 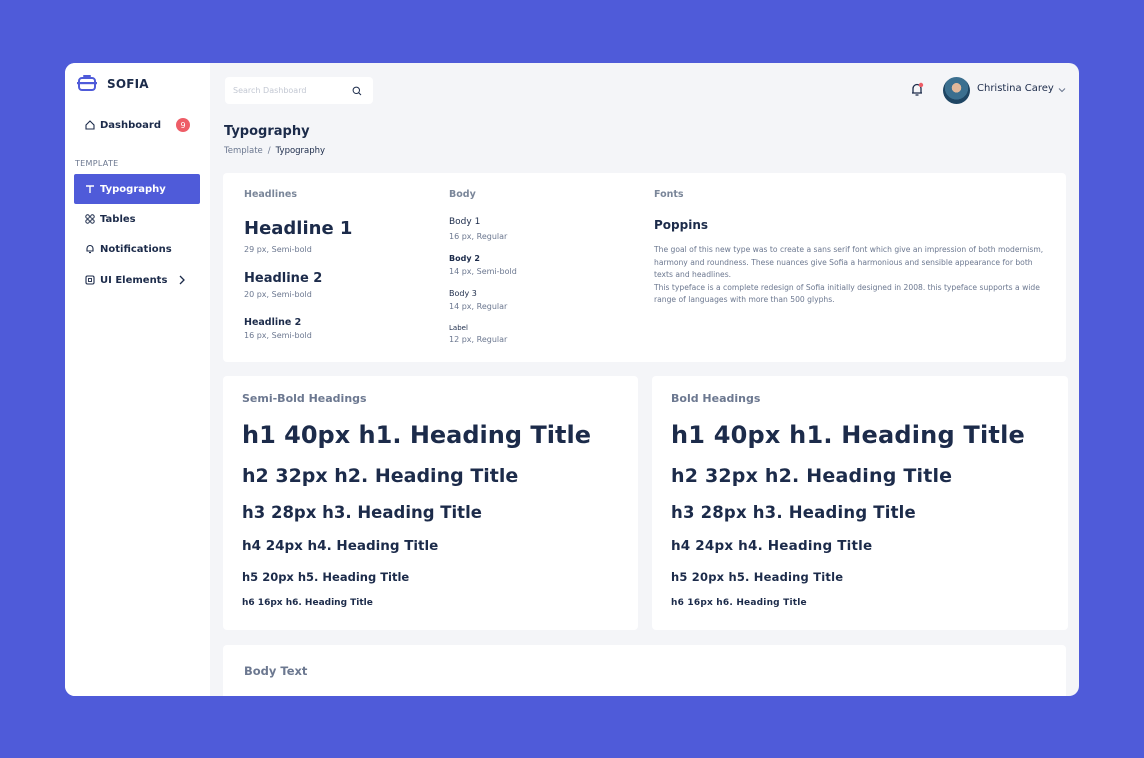 I want to click on sidebar-item-label: Tables, so click(x=118, y=219).